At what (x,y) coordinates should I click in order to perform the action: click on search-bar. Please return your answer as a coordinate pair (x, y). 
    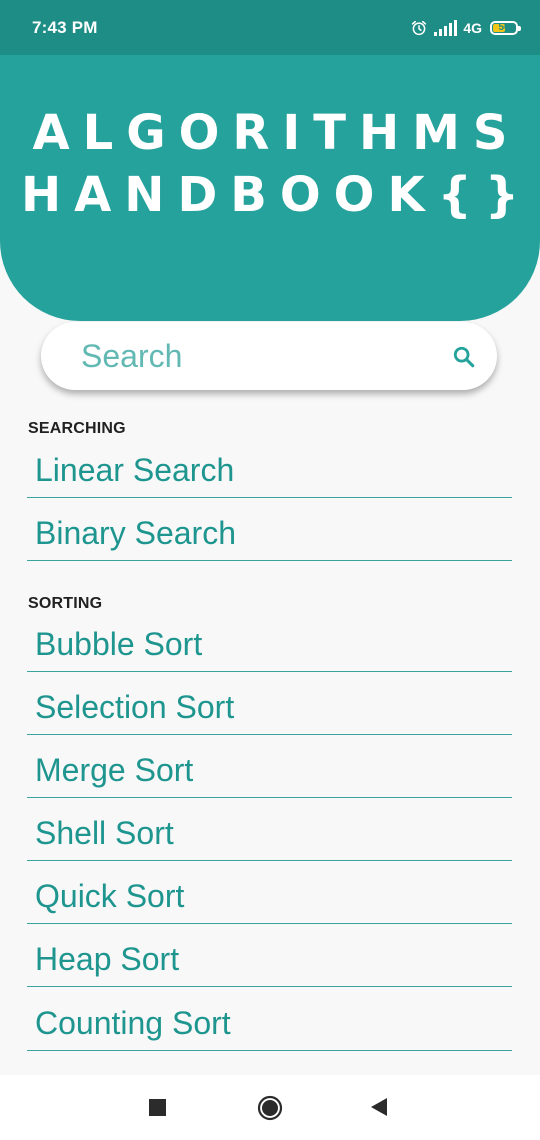
    Looking at the image, I should click on (269, 356).